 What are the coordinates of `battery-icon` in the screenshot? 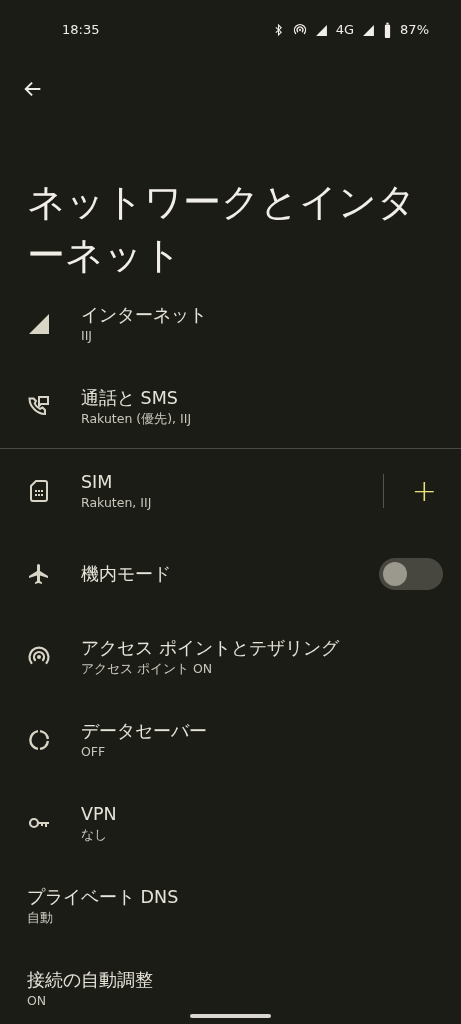 It's located at (388, 30).